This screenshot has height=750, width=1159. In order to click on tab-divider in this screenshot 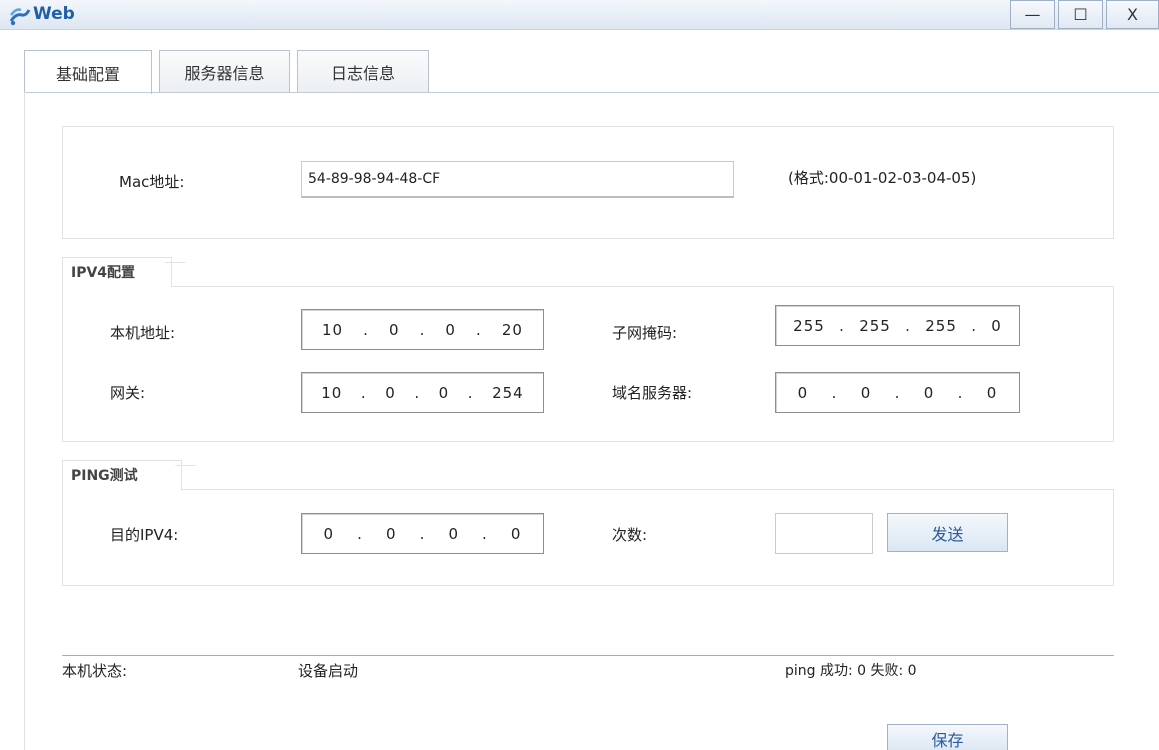, I will do `click(591, 92)`.